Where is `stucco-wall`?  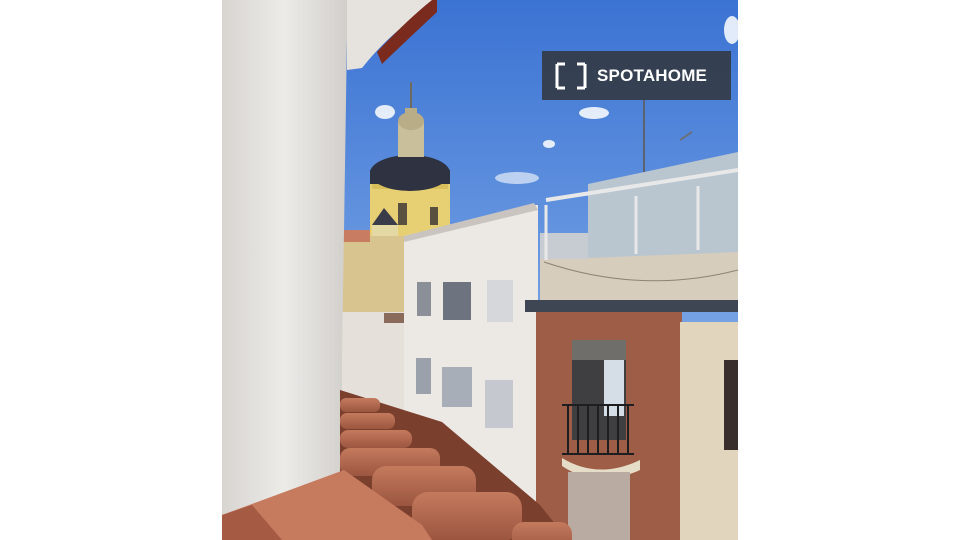
stucco-wall is located at coordinates (284, 257).